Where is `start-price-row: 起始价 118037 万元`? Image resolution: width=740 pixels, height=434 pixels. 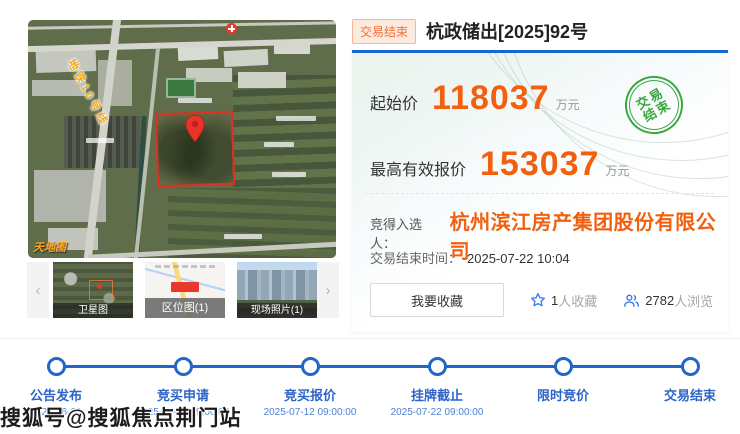
start-price-row: 起始价 118037 万元 is located at coordinates (475, 98).